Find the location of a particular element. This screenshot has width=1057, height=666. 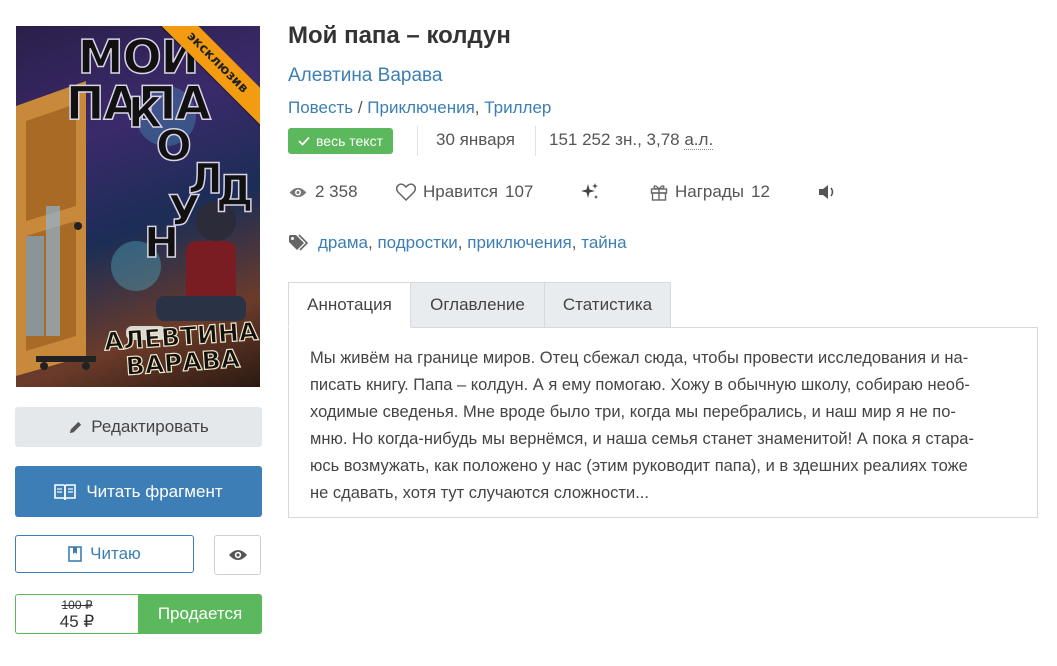

likes-label: Нравится is located at coordinates (461, 191).